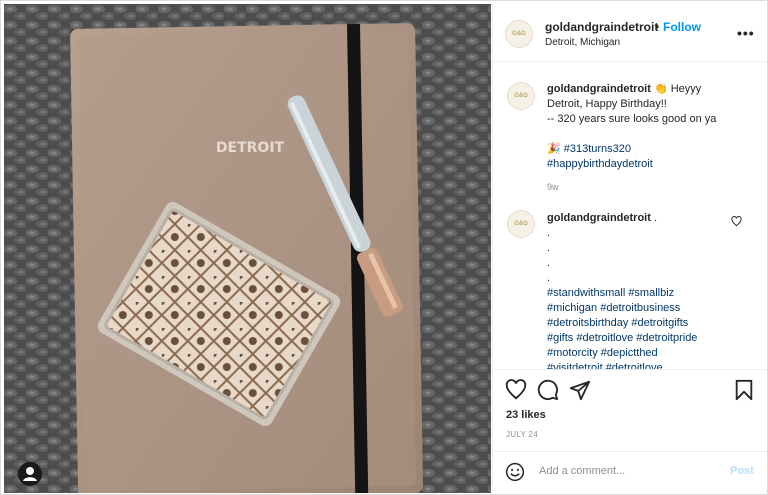 The height and width of the screenshot is (495, 768). What do you see at coordinates (647, 149) in the screenshot?
I see `hashtag-link: 🎉 #313turns320` at bounding box center [647, 149].